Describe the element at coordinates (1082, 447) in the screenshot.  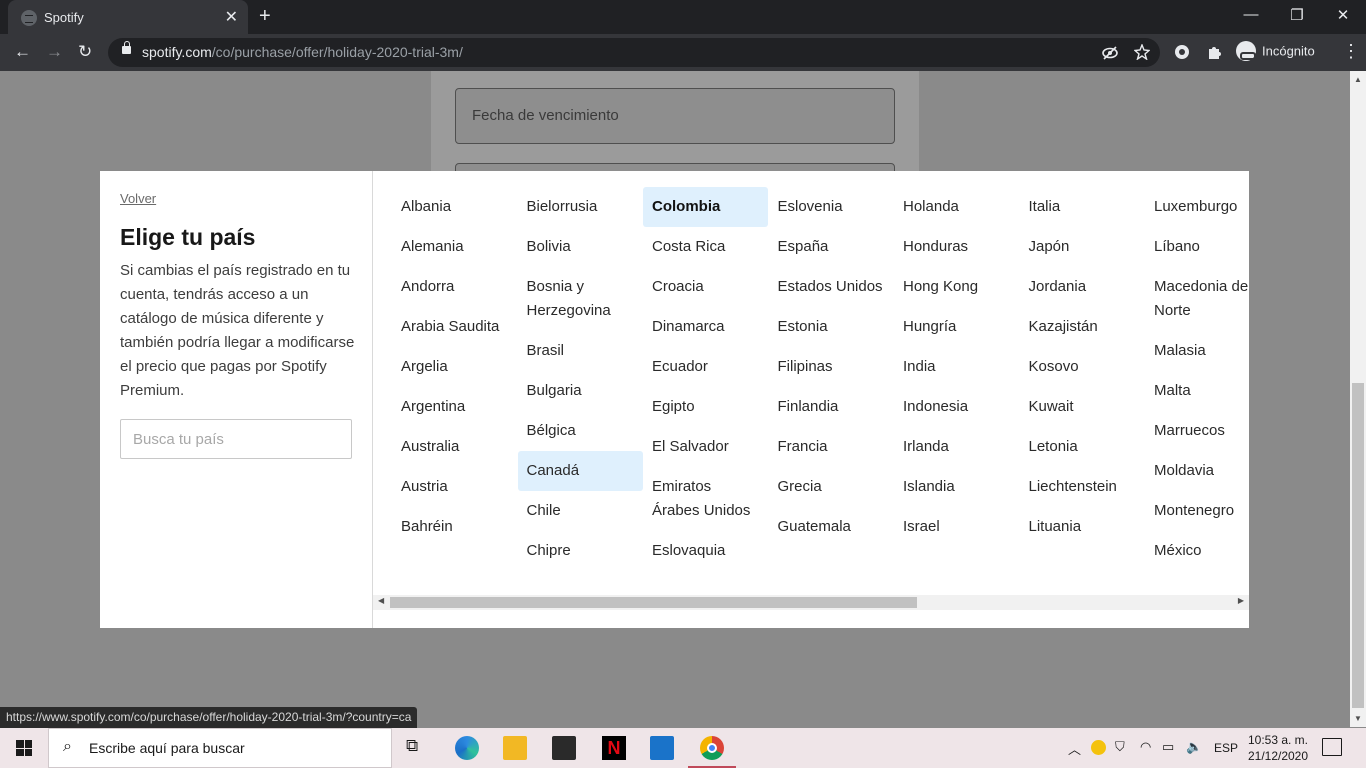
I see `country-option: Letonia` at that location.